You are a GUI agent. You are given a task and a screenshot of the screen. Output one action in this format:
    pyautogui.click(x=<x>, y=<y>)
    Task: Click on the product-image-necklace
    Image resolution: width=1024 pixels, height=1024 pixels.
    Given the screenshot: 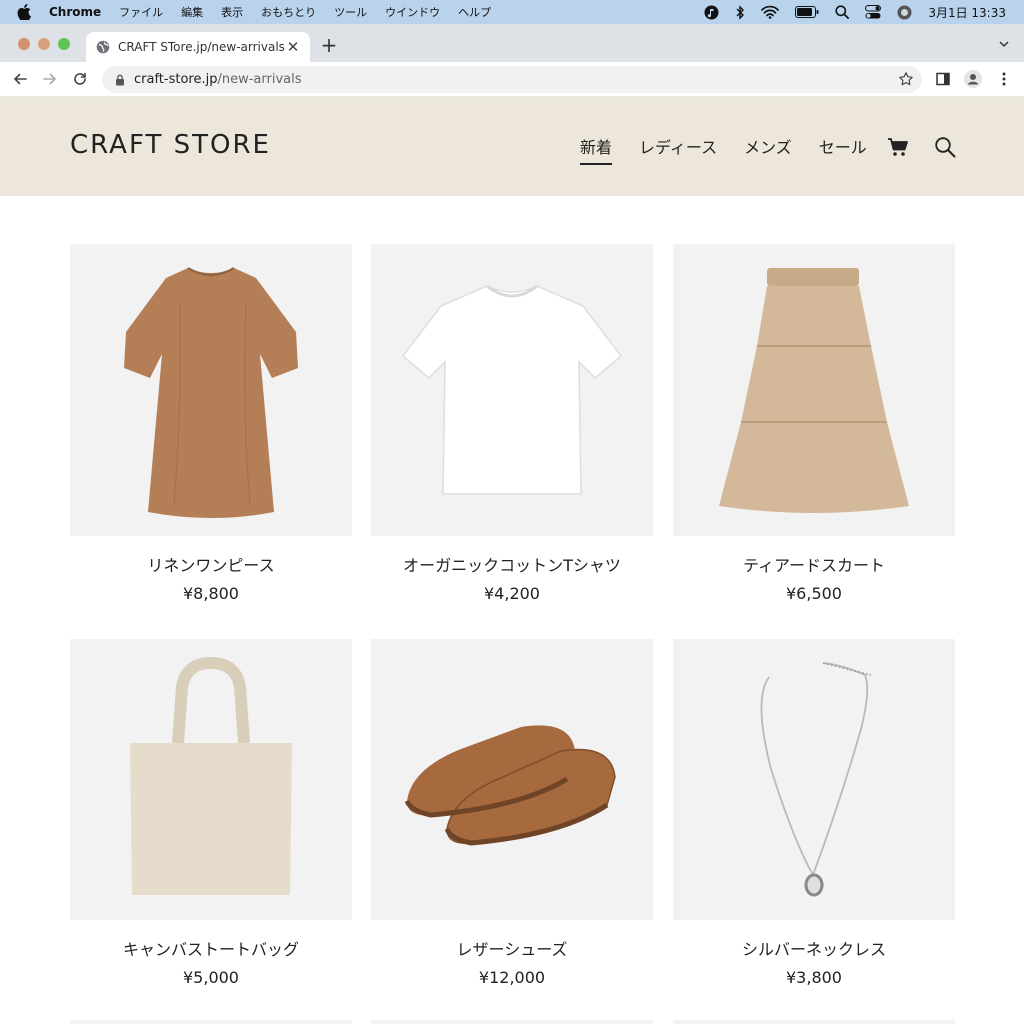 What is the action you would take?
    pyautogui.click(x=814, y=779)
    